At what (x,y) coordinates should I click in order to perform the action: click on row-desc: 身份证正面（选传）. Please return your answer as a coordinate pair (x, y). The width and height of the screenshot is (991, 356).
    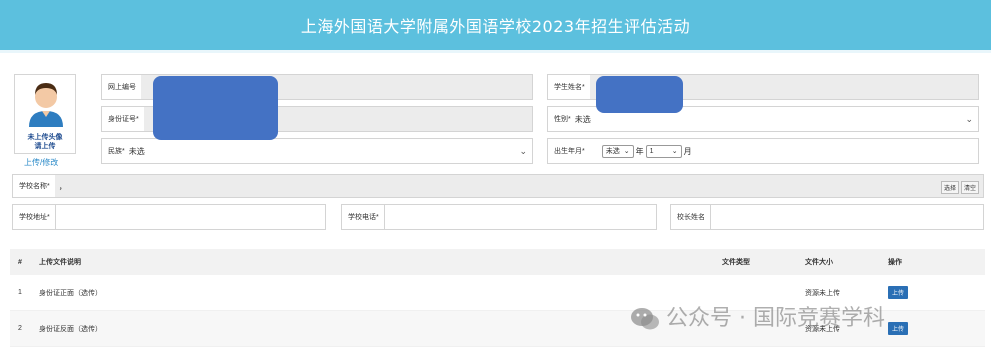
    Looking at the image, I should click on (70, 293).